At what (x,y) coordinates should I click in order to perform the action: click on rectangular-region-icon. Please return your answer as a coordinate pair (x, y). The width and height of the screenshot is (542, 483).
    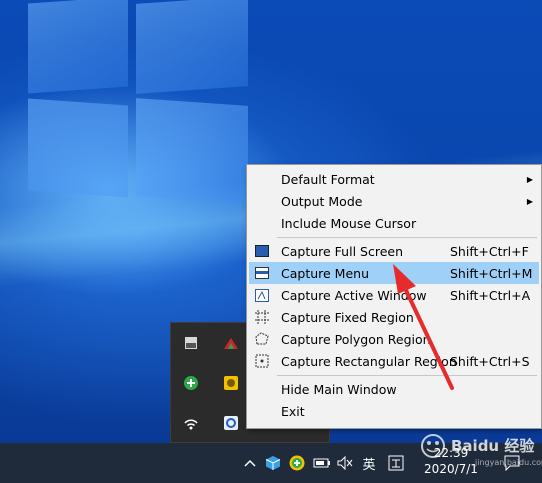
    Looking at the image, I should click on (262, 361).